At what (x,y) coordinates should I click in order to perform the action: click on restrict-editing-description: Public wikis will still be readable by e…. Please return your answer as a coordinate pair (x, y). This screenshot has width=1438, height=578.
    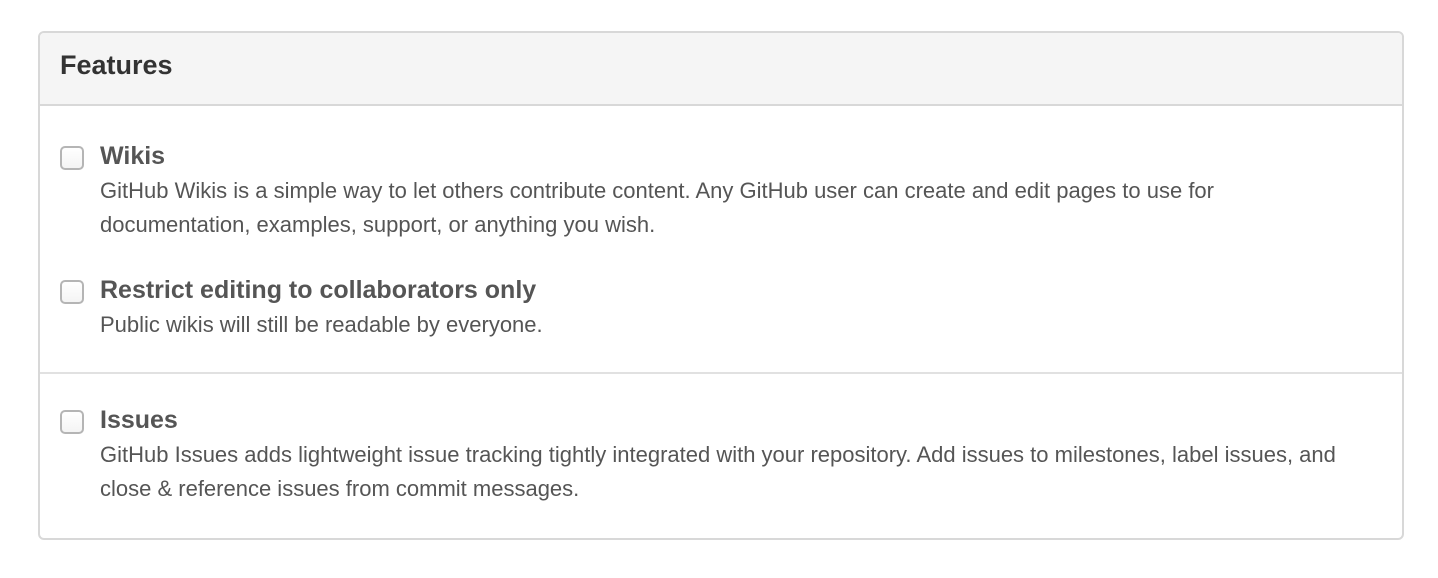
    Looking at the image, I should click on (321, 324).